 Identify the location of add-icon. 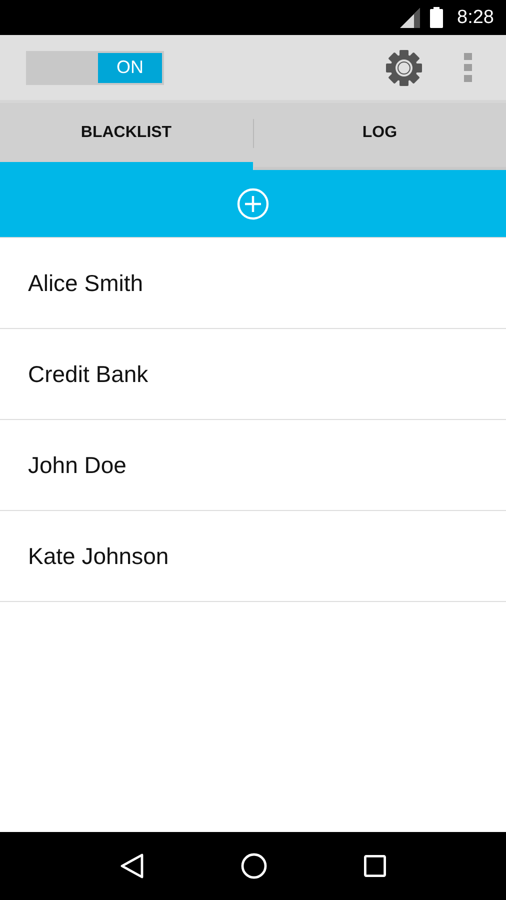
(253, 204).